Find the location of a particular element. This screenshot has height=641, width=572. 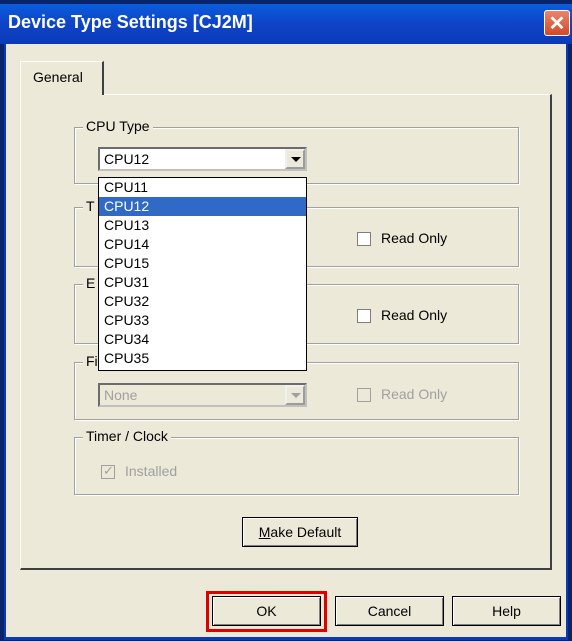

dialog-title: Device Type Settings [CJ2M] is located at coordinates (130, 22).